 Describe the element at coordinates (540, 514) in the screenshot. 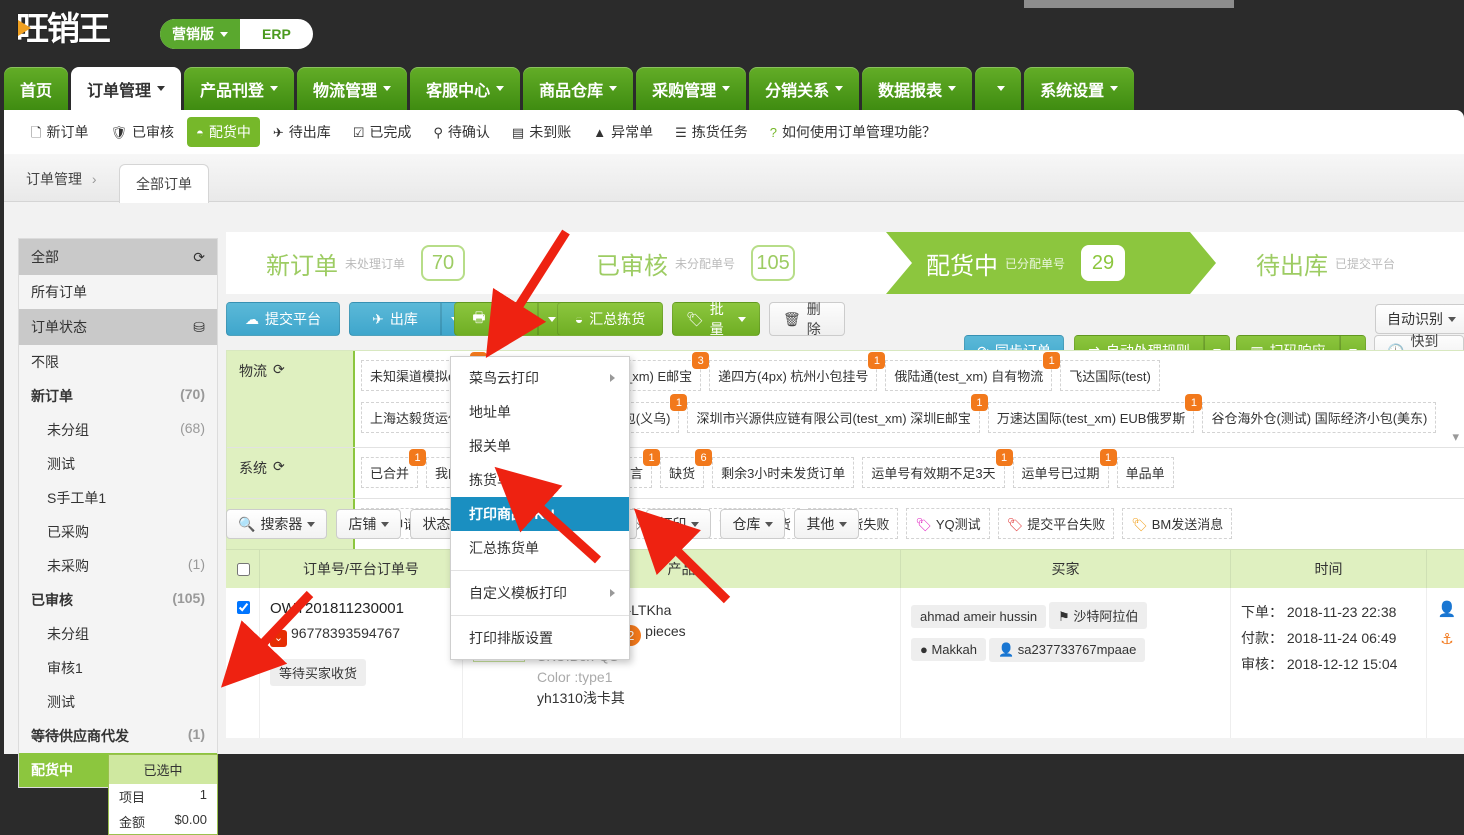

I see `print-menu-item-4: 打印商品SKU` at that location.